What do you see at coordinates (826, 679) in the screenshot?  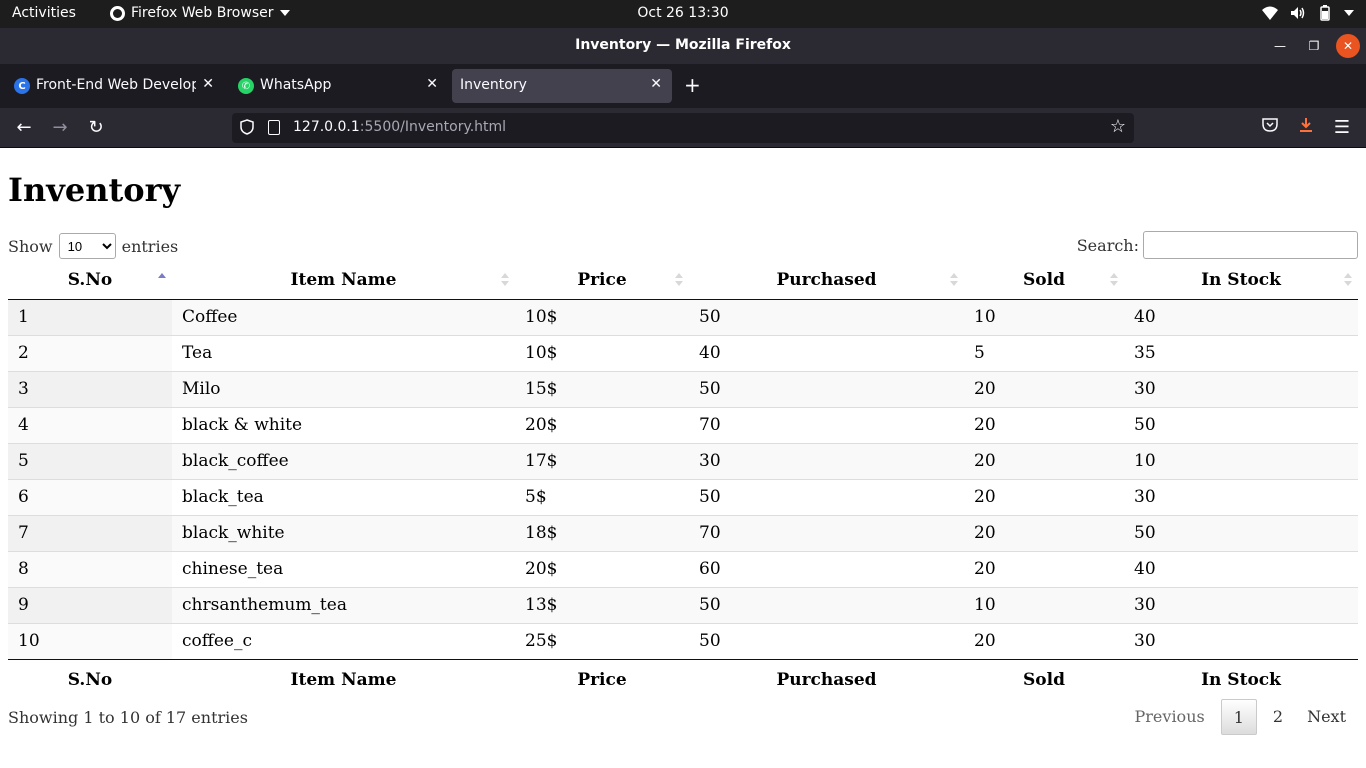 I see `footer-label-purchased: Purchased` at bounding box center [826, 679].